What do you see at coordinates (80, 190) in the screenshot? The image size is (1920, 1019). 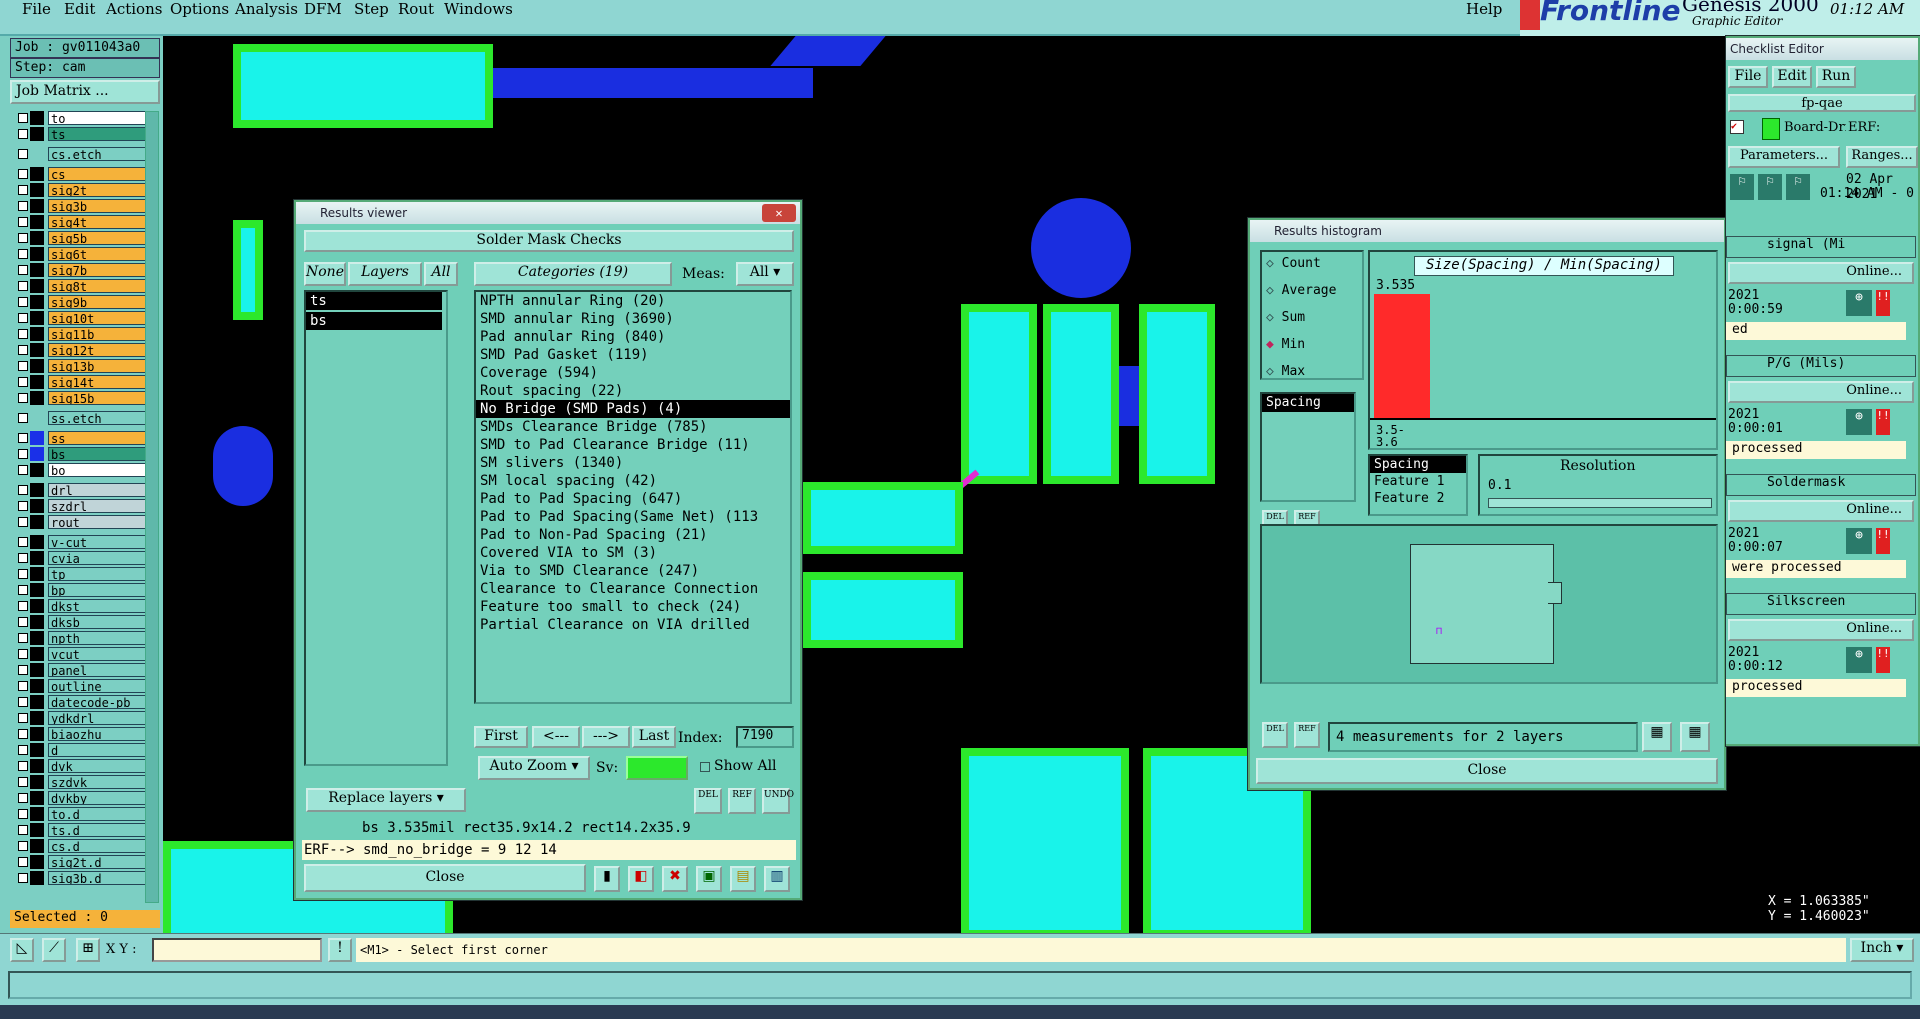 I see `layer-row-sig2t: sig2t` at bounding box center [80, 190].